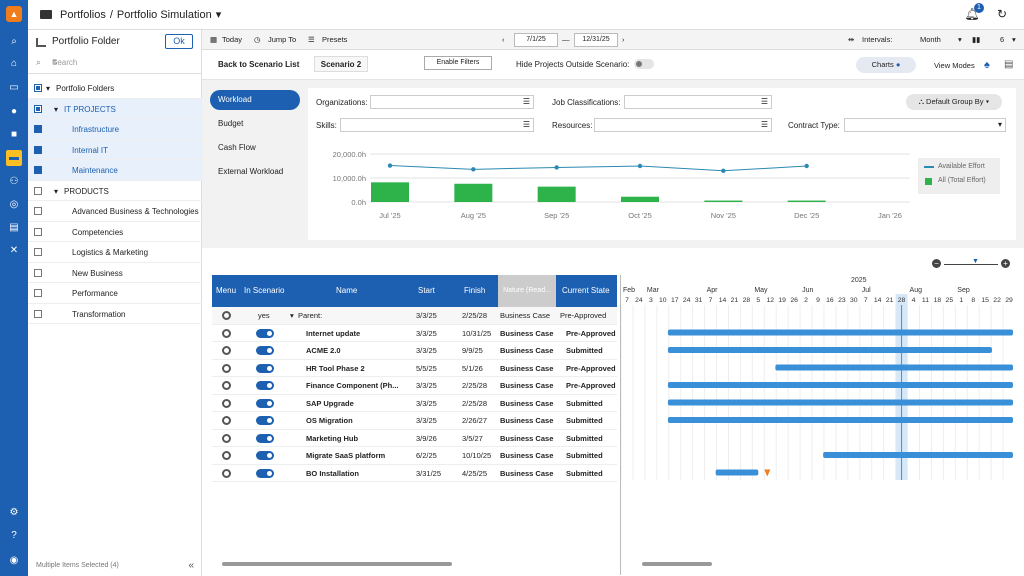  Describe the element at coordinates (115, 273) in the screenshot. I see `tree-item: New Business` at that location.